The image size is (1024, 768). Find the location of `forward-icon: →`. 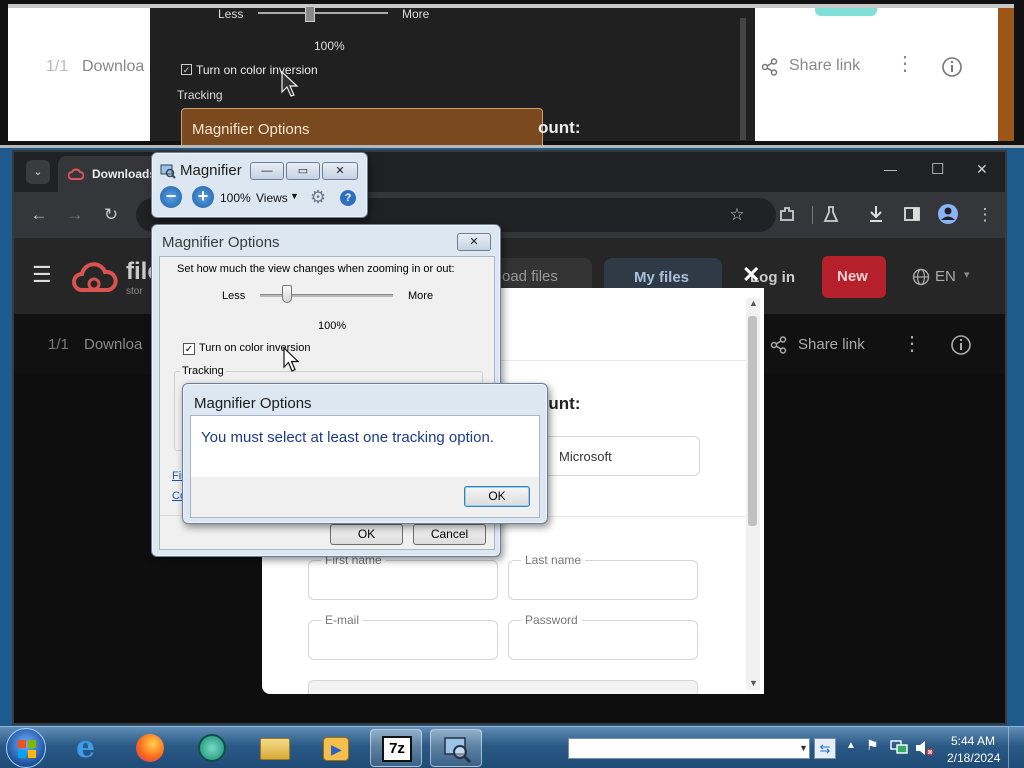

forward-icon: → is located at coordinates (75, 215).